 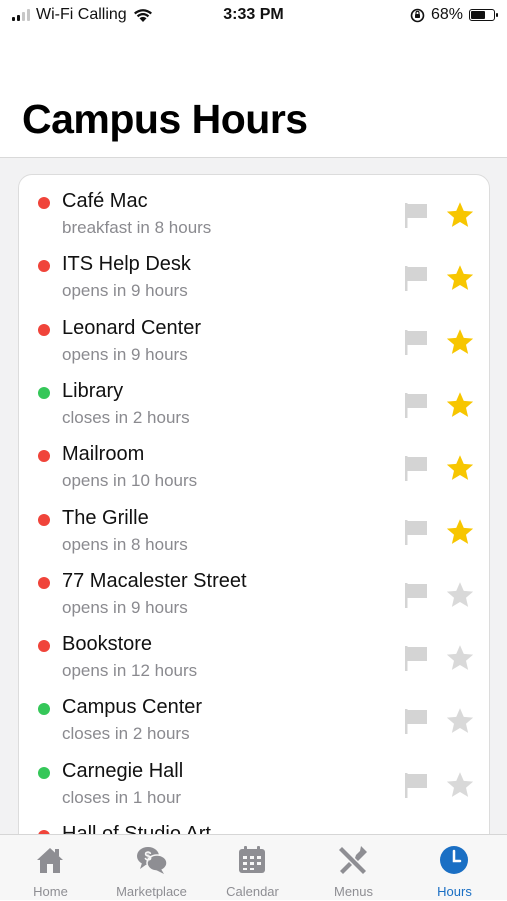 What do you see at coordinates (252, 859) in the screenshot?
I see `calendar-icon` at bounding box center [252, 859].